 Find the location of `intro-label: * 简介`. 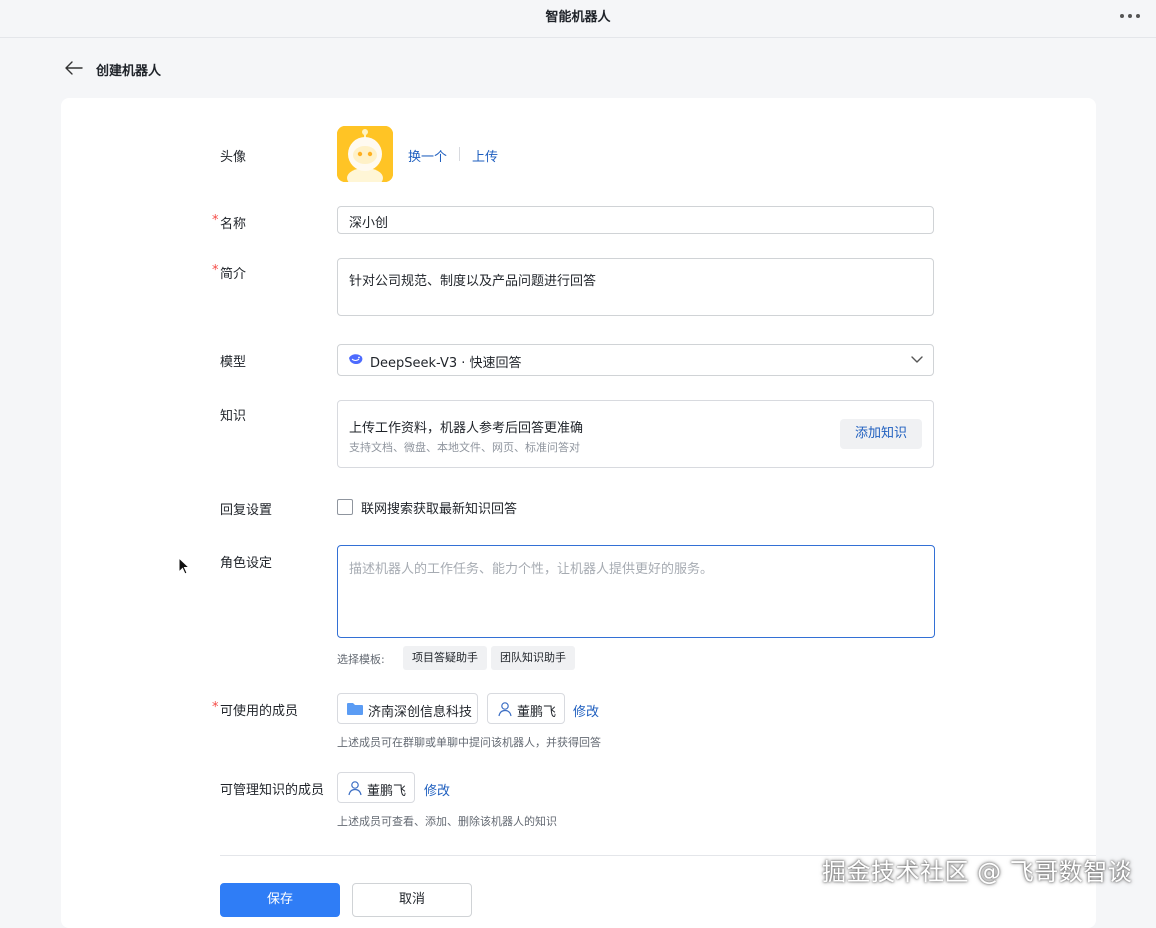

intro-label: * 简介 is located at coordinates (229, 272).